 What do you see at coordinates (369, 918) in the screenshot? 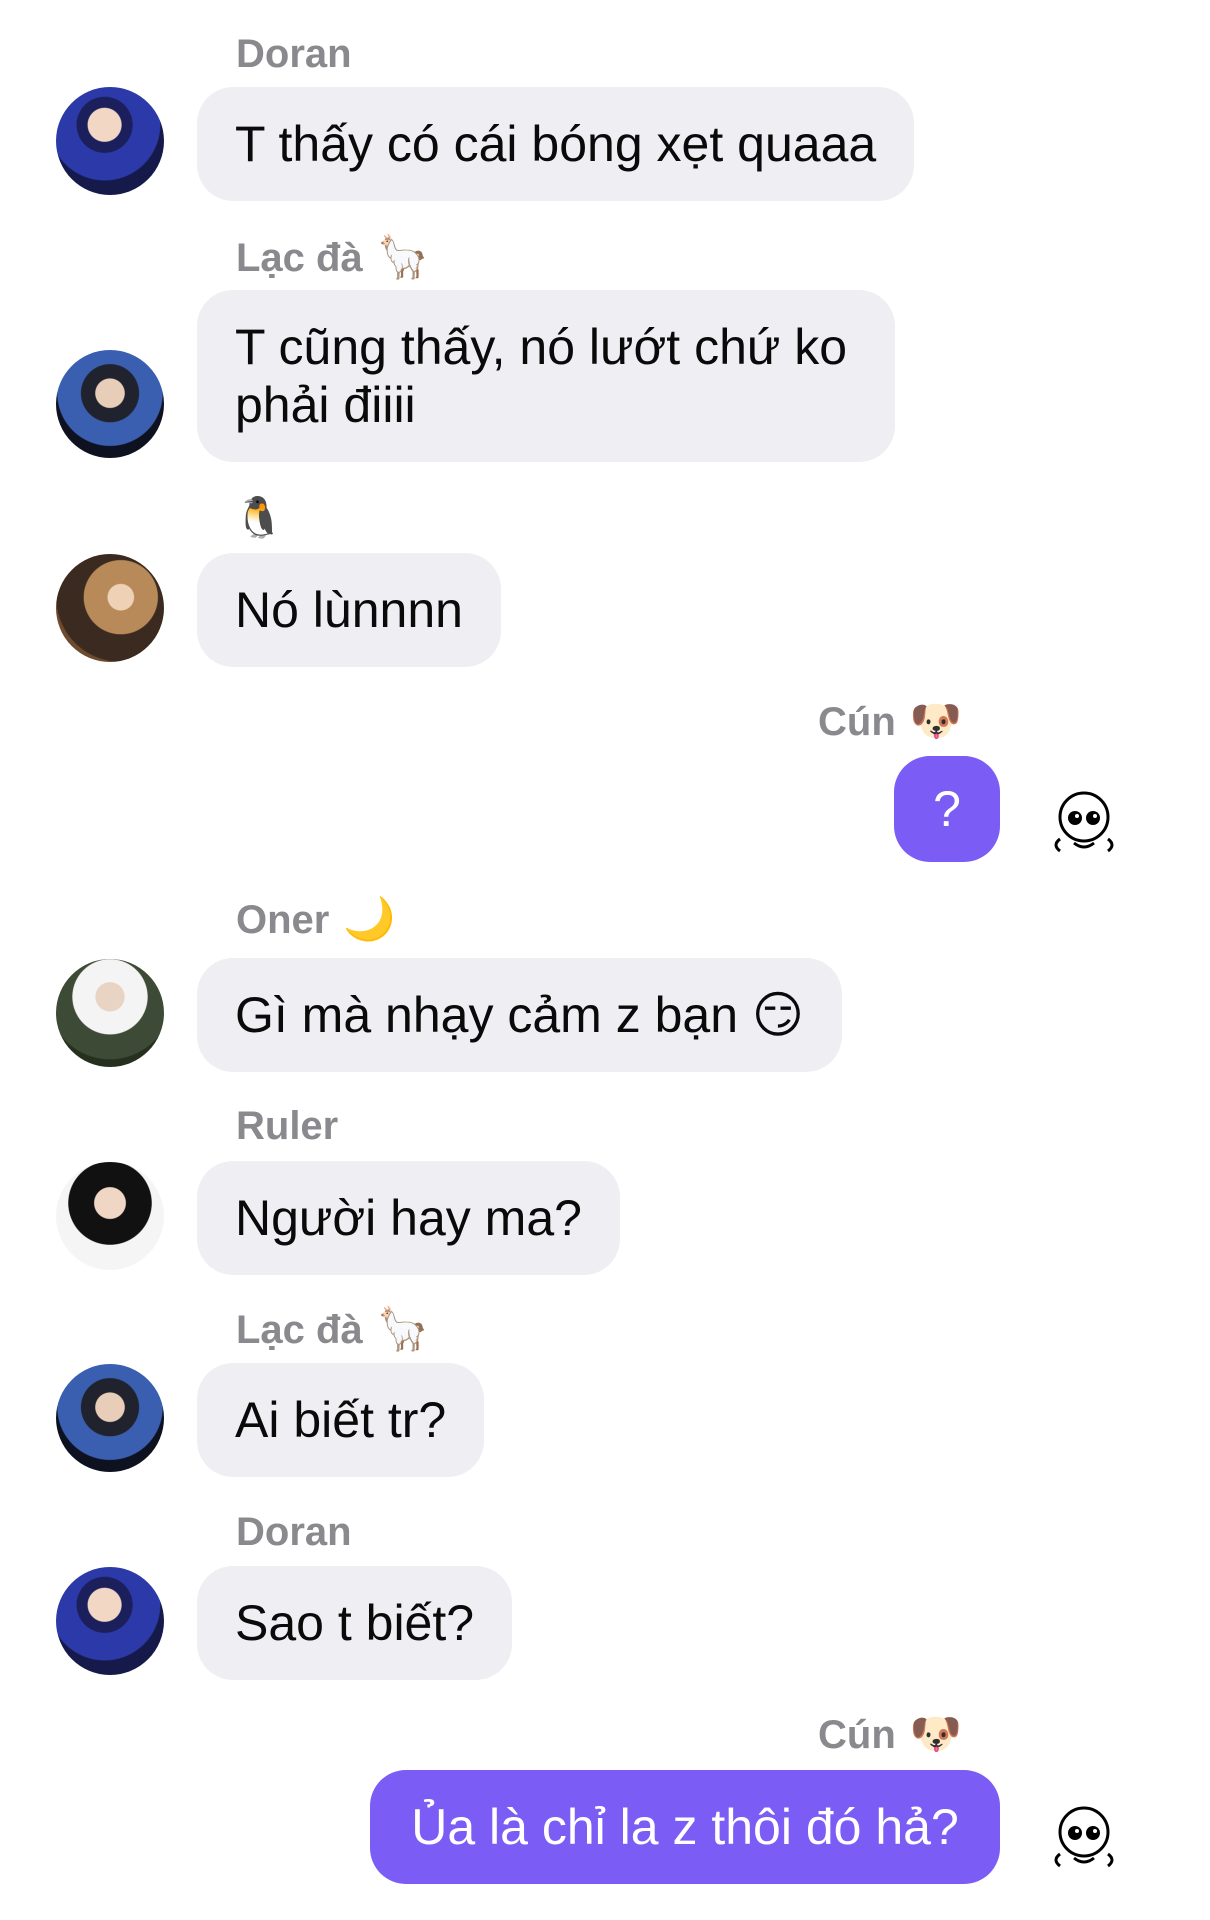
I see `moon-emoji: 🌙` at bounding box center [369, 918].